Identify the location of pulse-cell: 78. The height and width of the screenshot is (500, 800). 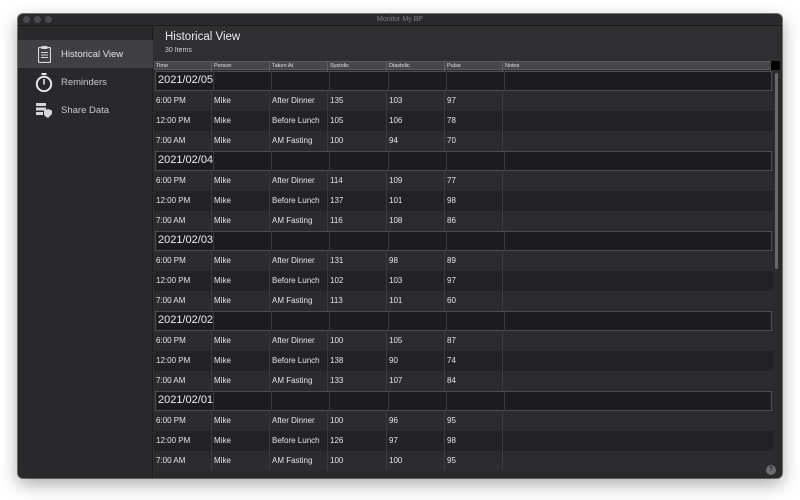
(474, 121).